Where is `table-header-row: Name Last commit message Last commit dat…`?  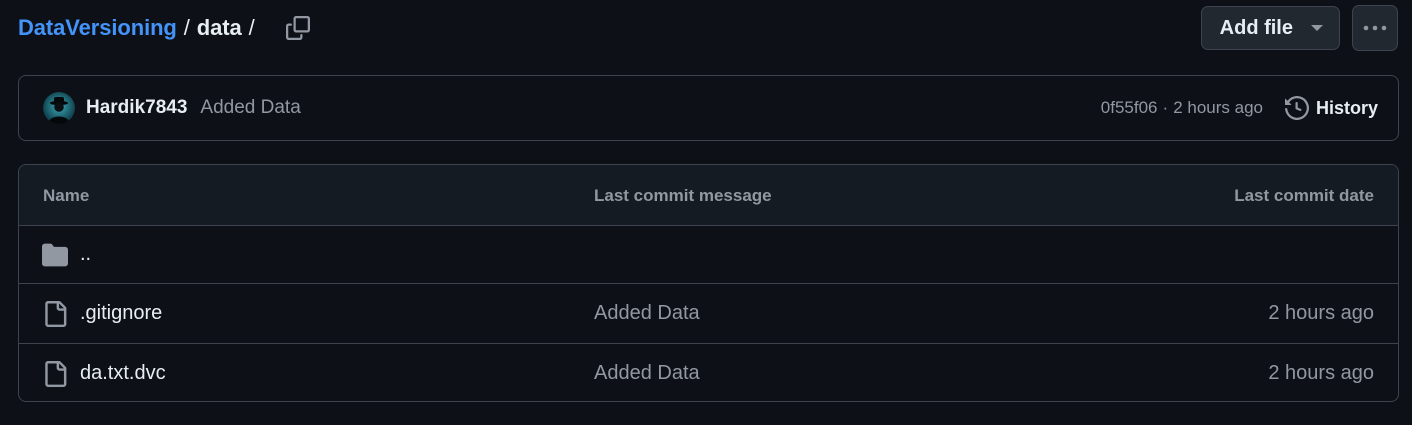 table-header-row: Name Last commit message Last commit dat… is located at coordinates (708, 195).